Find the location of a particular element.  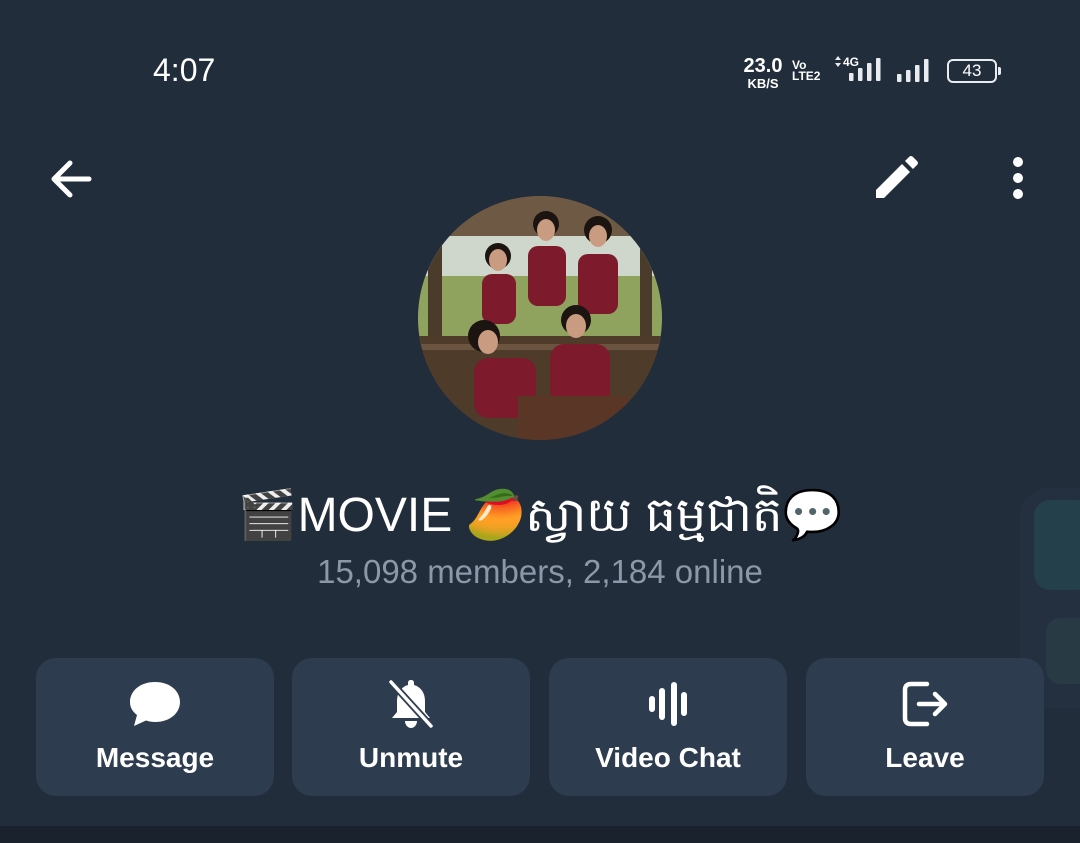

leave-button: Leave is located at coordinates (925, 727).